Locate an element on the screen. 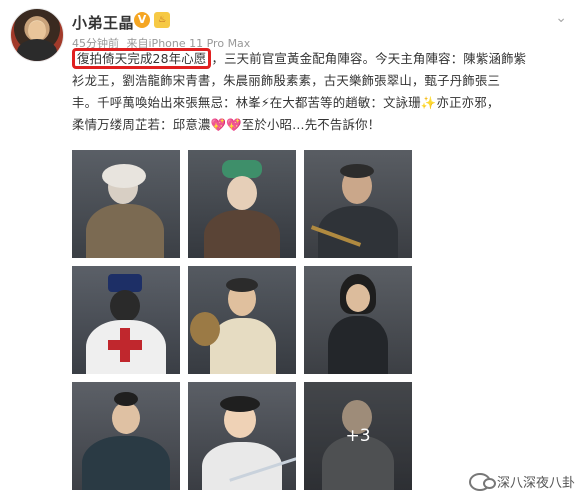  post-line-4b: 至於小昭…先不告訴你！ is located at coordinates (311, 124).